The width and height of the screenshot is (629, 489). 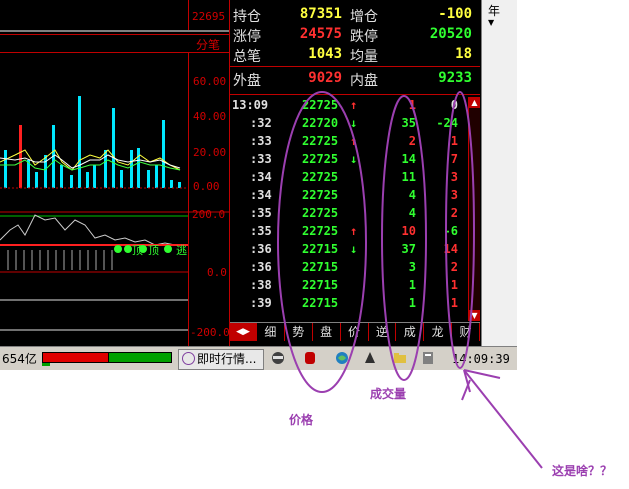 I want to click on volume-circle, so click(x=404, y=238).